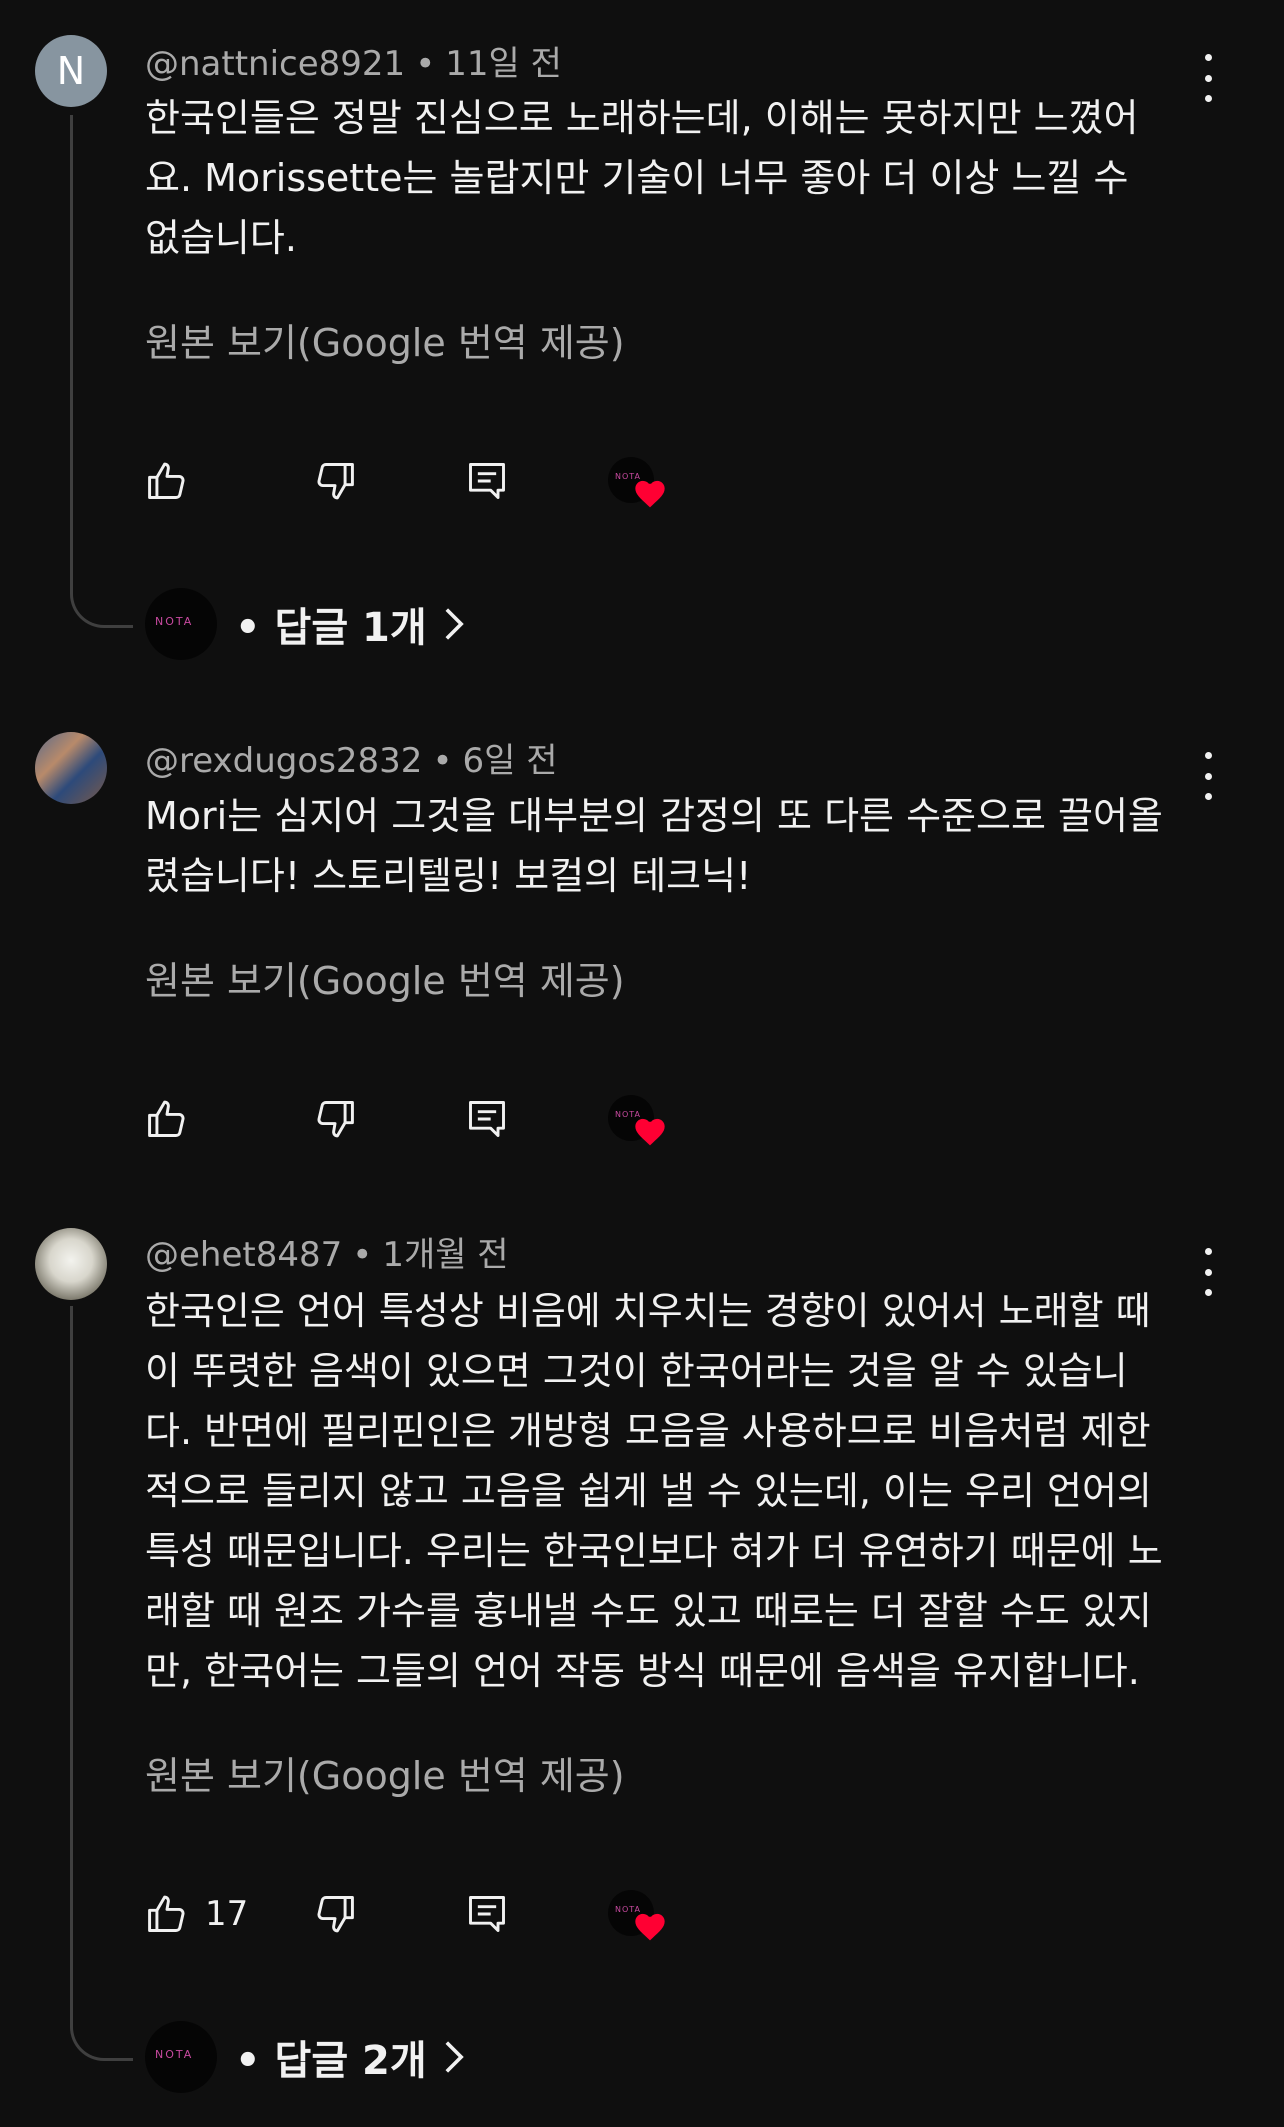  I want to click on view-replies-button: NOTA • 답글 2개, so click(305, 2057).